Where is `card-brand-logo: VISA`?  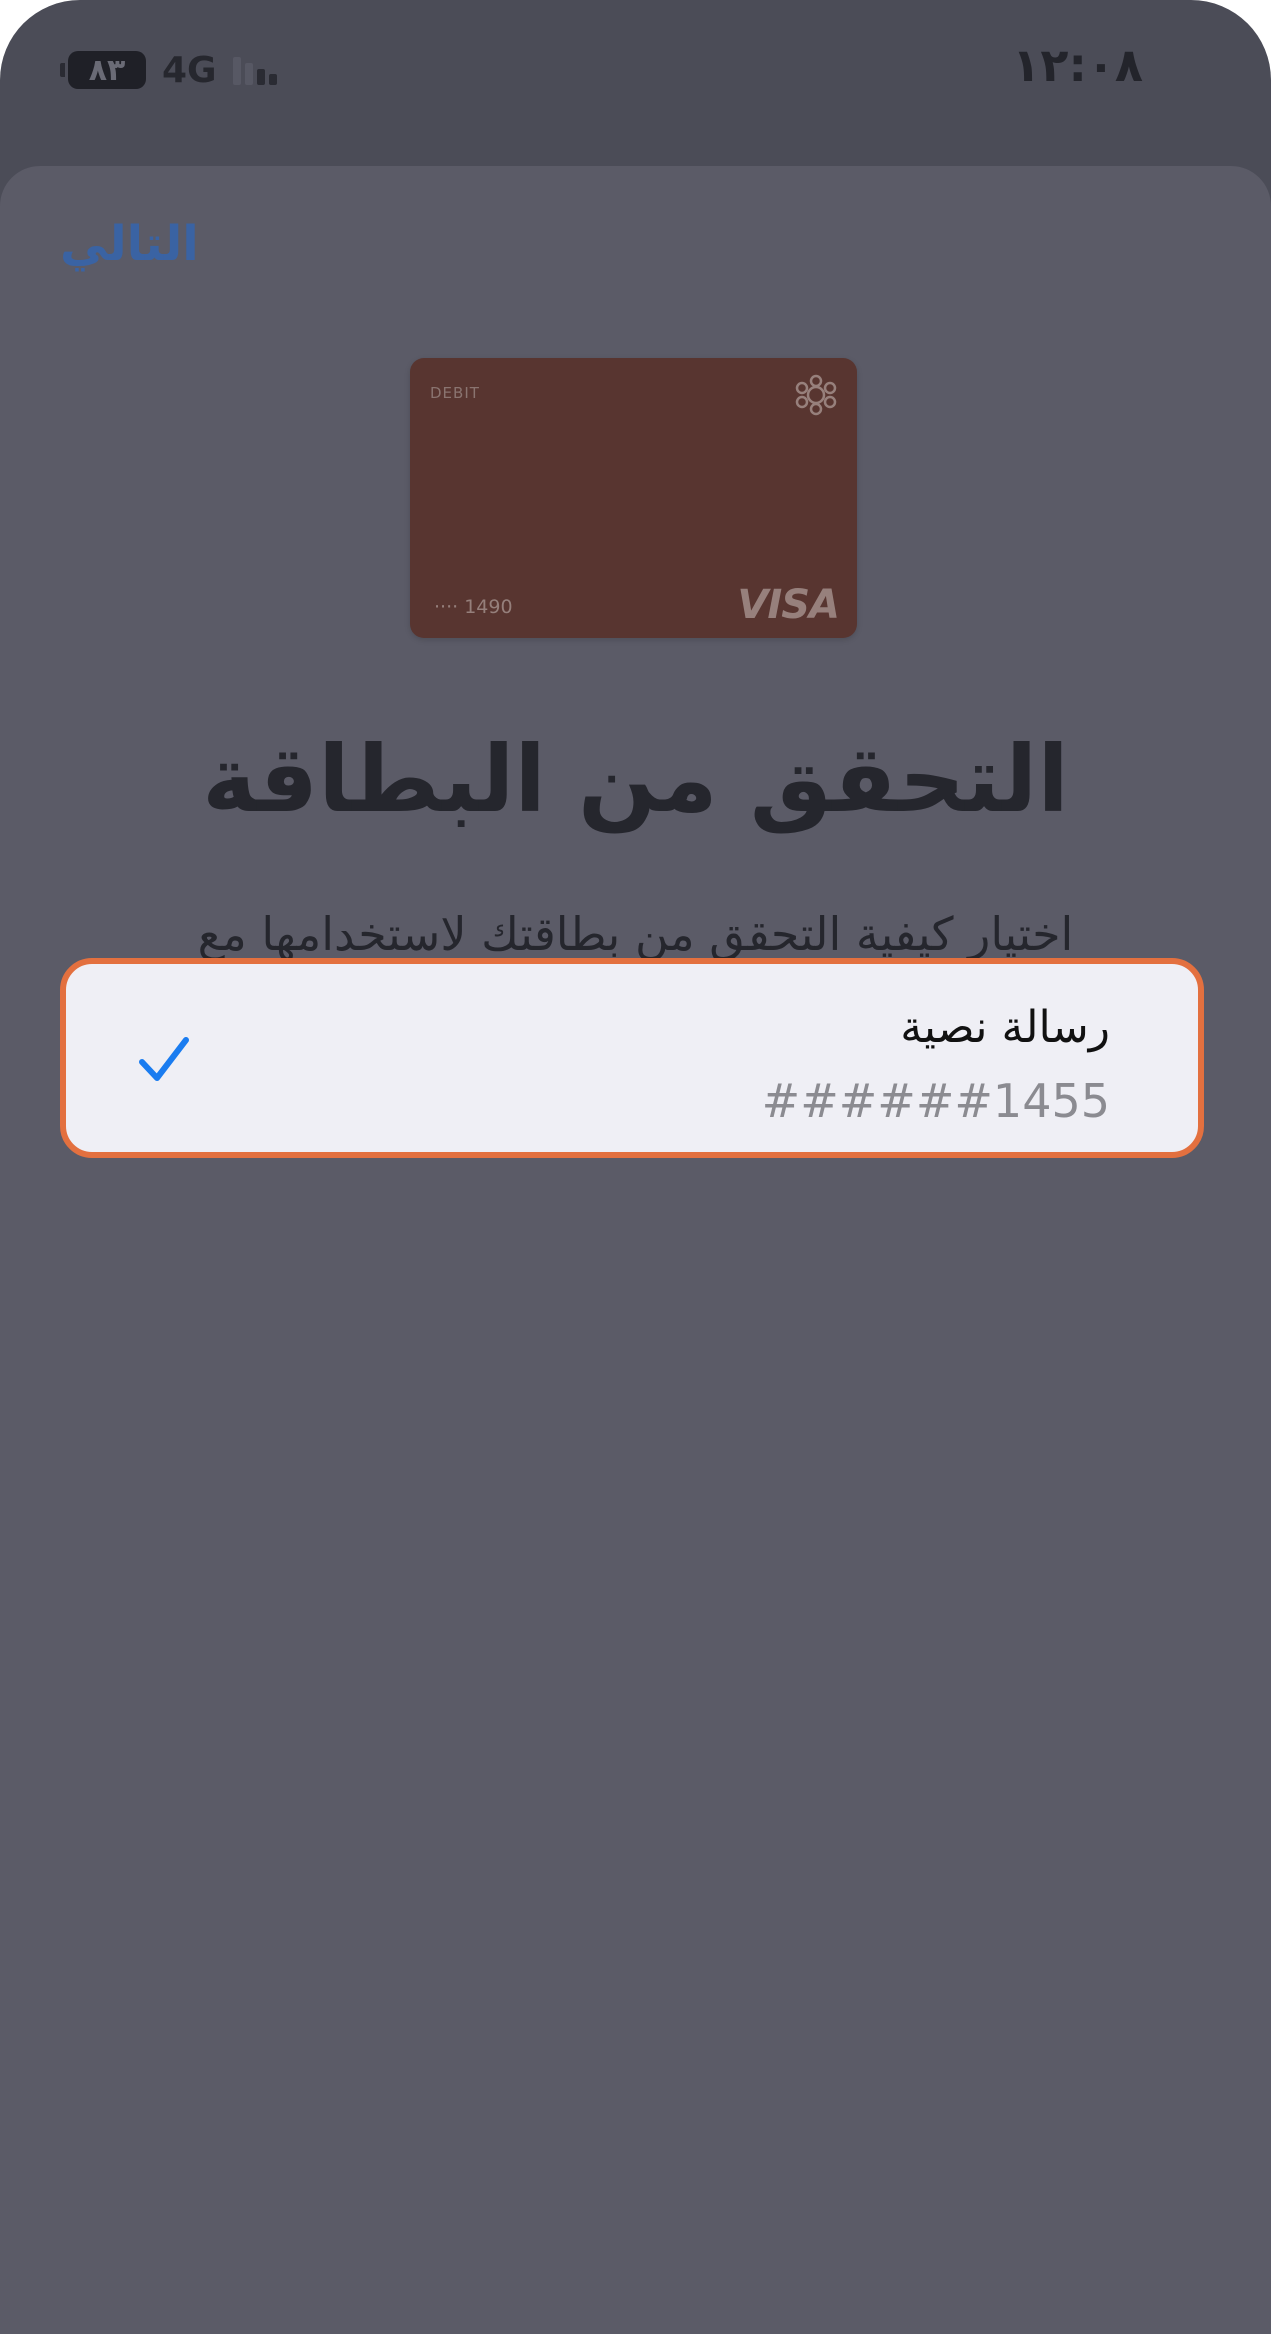
card-brand-logo: VISA is located at coordinates (788, 605).